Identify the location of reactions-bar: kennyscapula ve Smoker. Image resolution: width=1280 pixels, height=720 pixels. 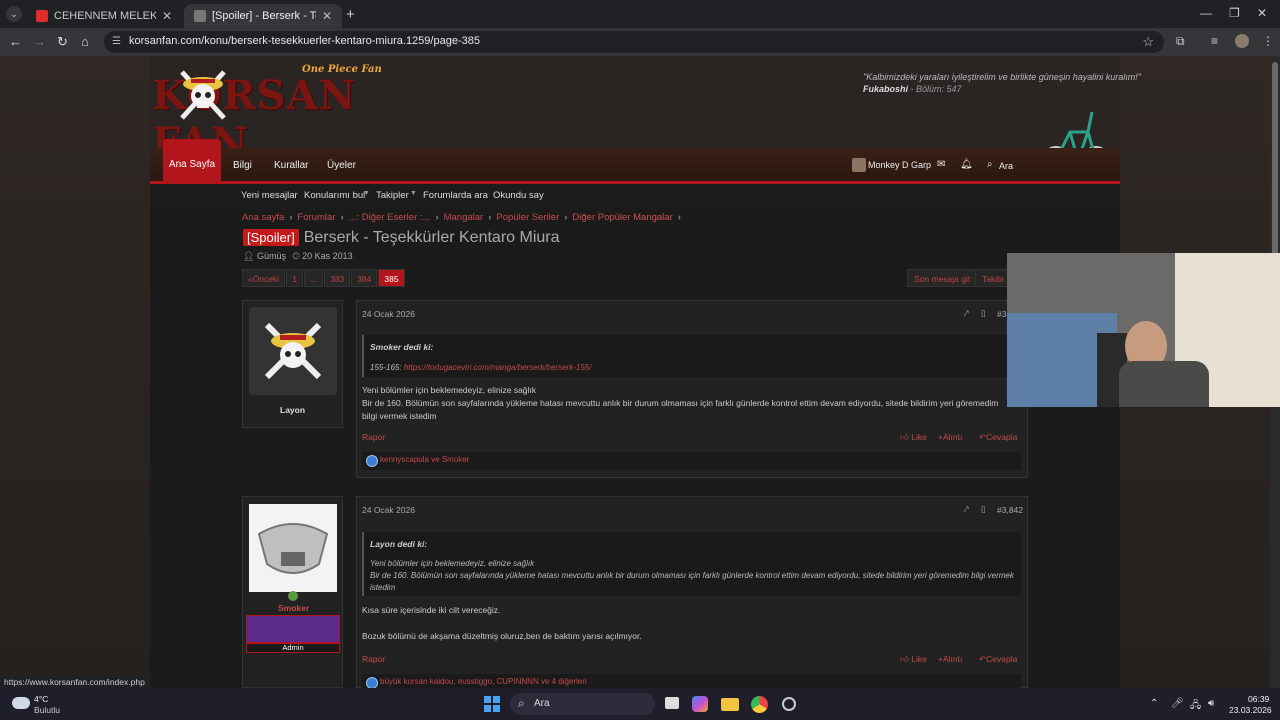
(691, 461).